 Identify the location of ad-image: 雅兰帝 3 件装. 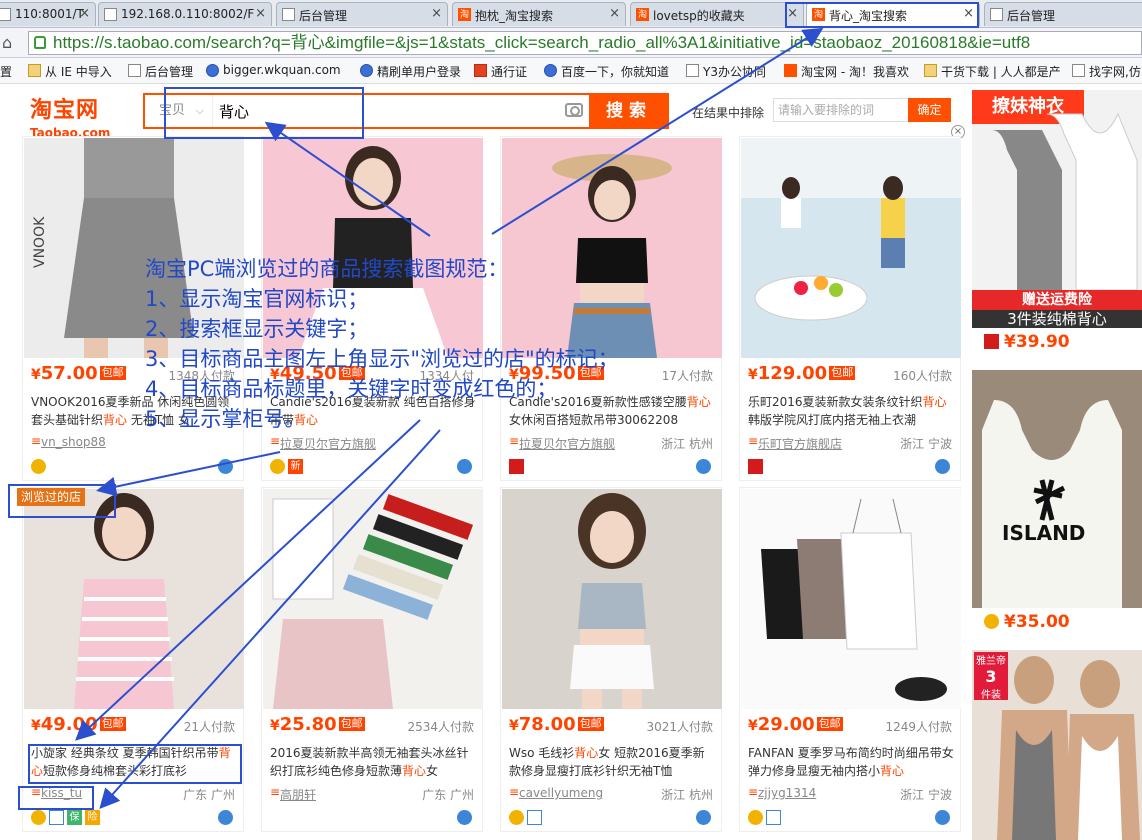
(1057, 745).